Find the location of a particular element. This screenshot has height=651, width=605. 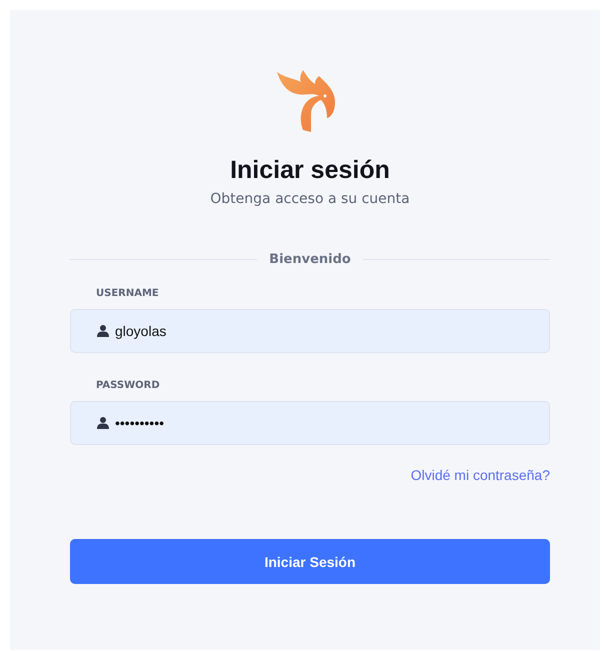

field-label: USERNAME is located at coordinates (127, 293).